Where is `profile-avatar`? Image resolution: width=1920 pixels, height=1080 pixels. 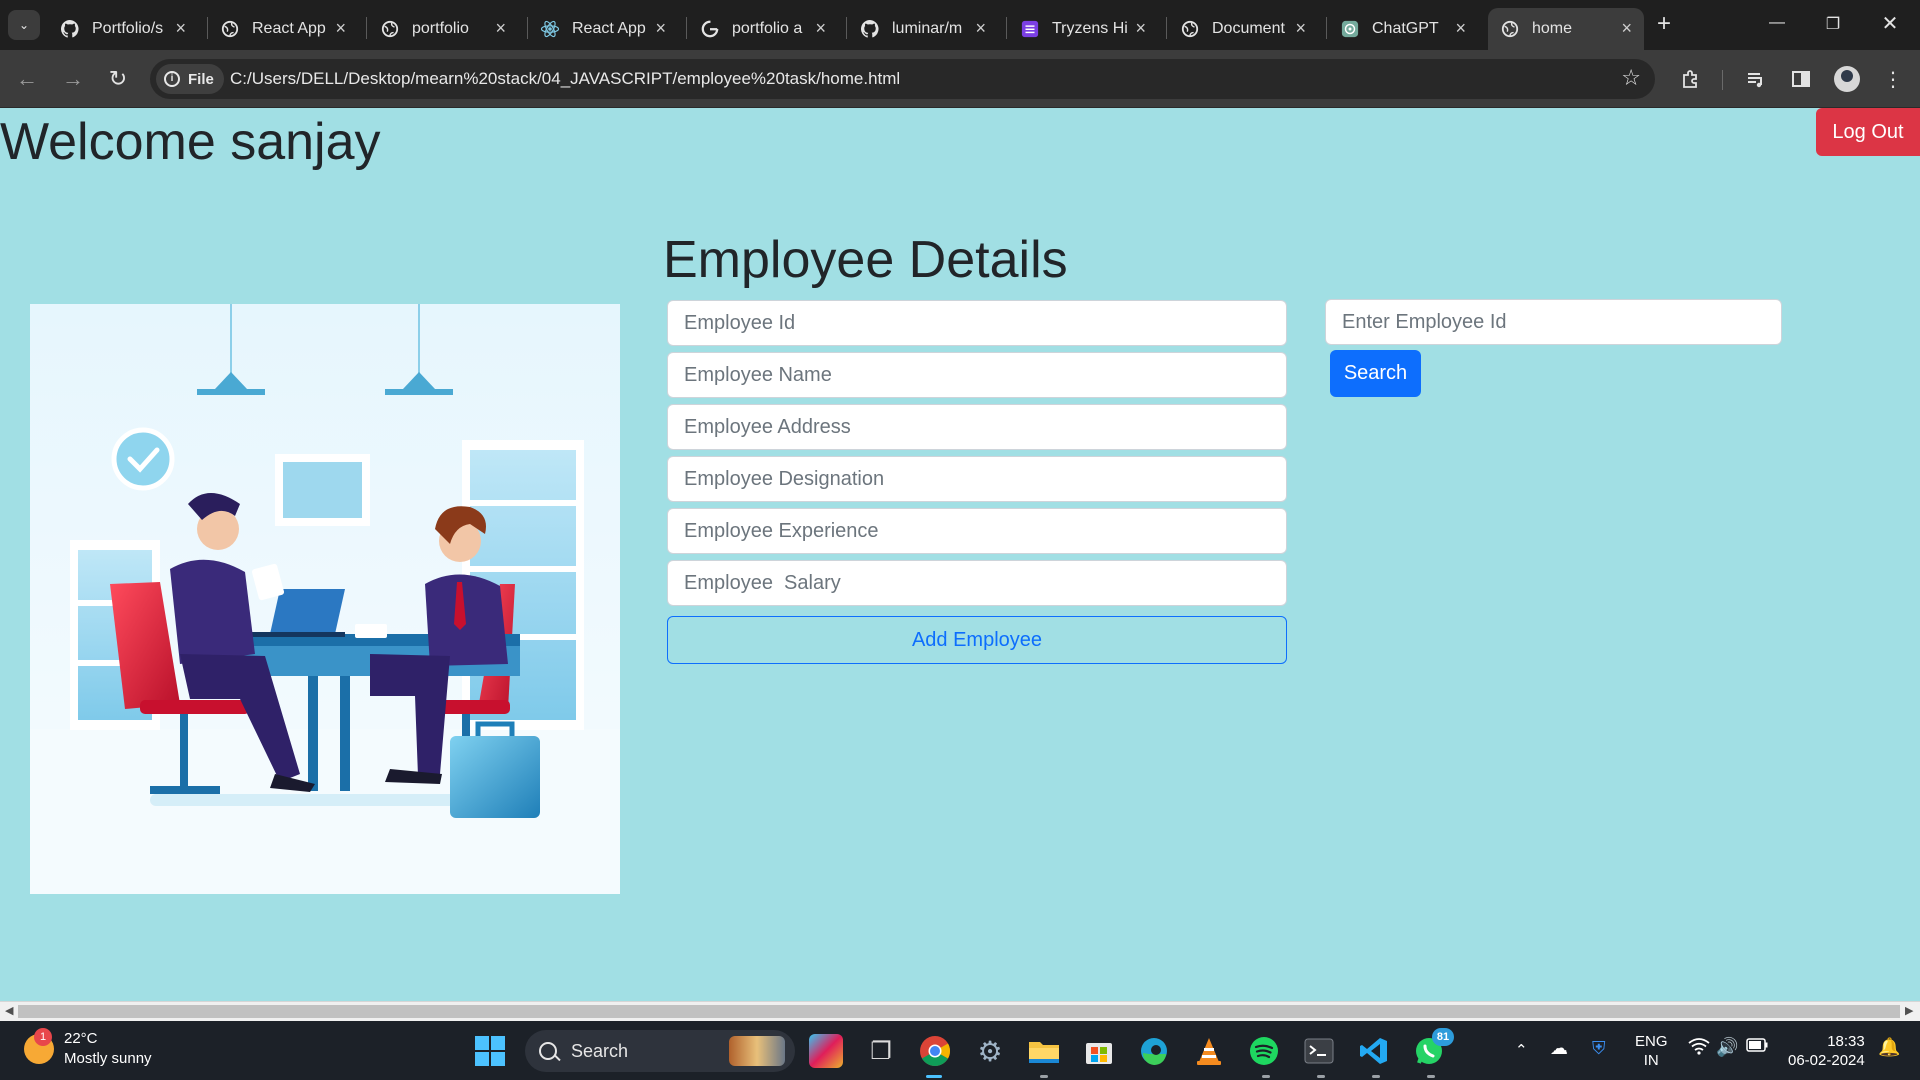
profile-avatar is located at coordinates (1847, 79).